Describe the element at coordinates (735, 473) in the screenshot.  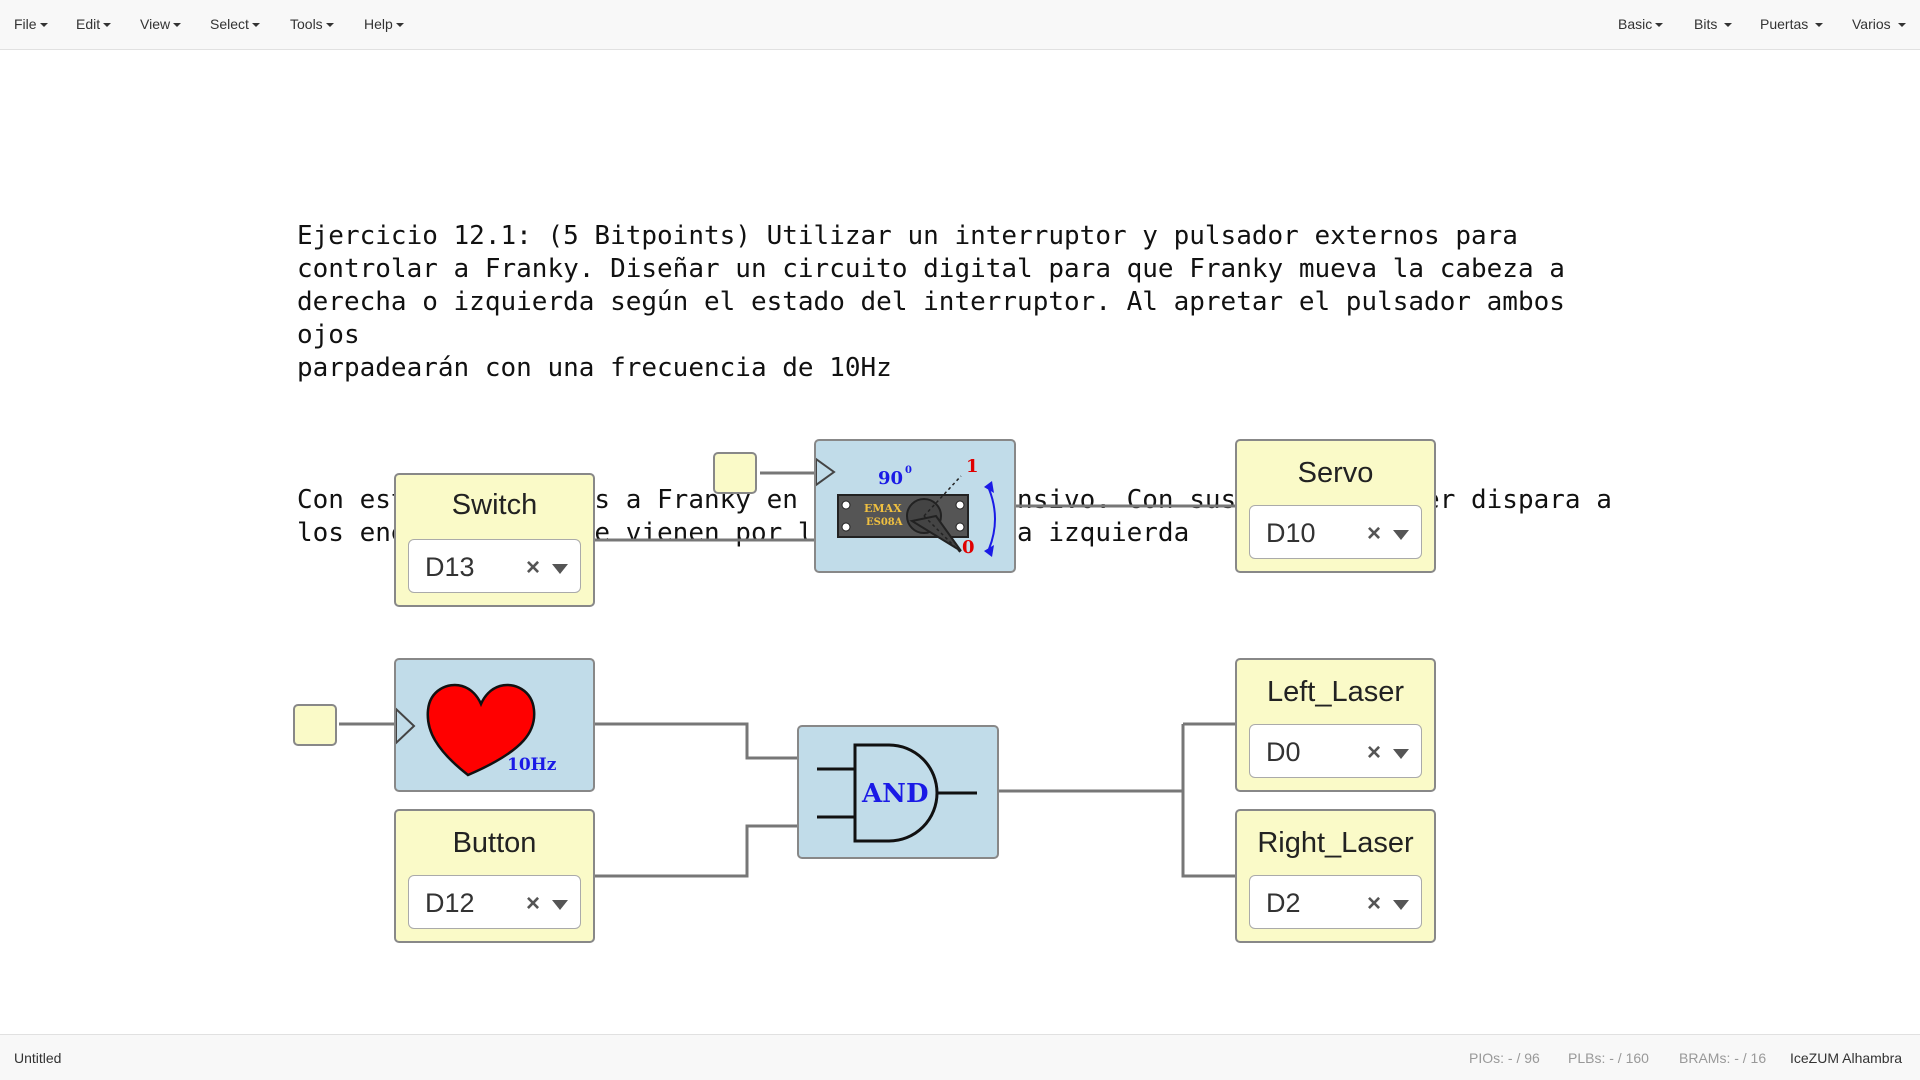
I see `clock-input-pad-servo` at that location.